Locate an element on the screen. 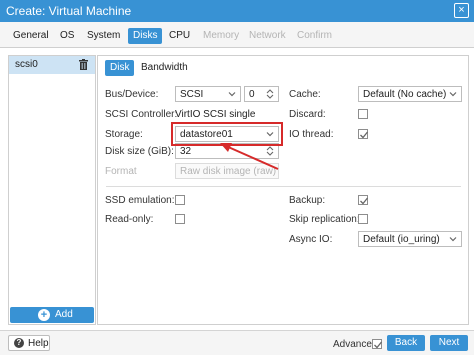 The image size is (474, 355). spinner-arrows-icon is located at coordinates (270, 95).